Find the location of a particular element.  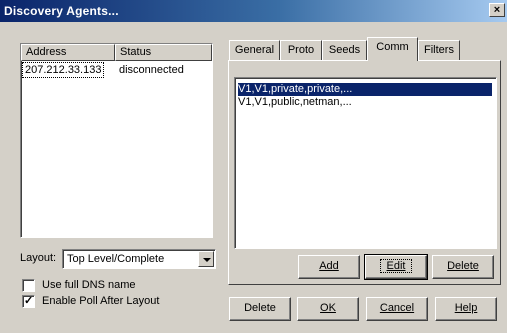

close-button: × is located at coordinates (497, 10).